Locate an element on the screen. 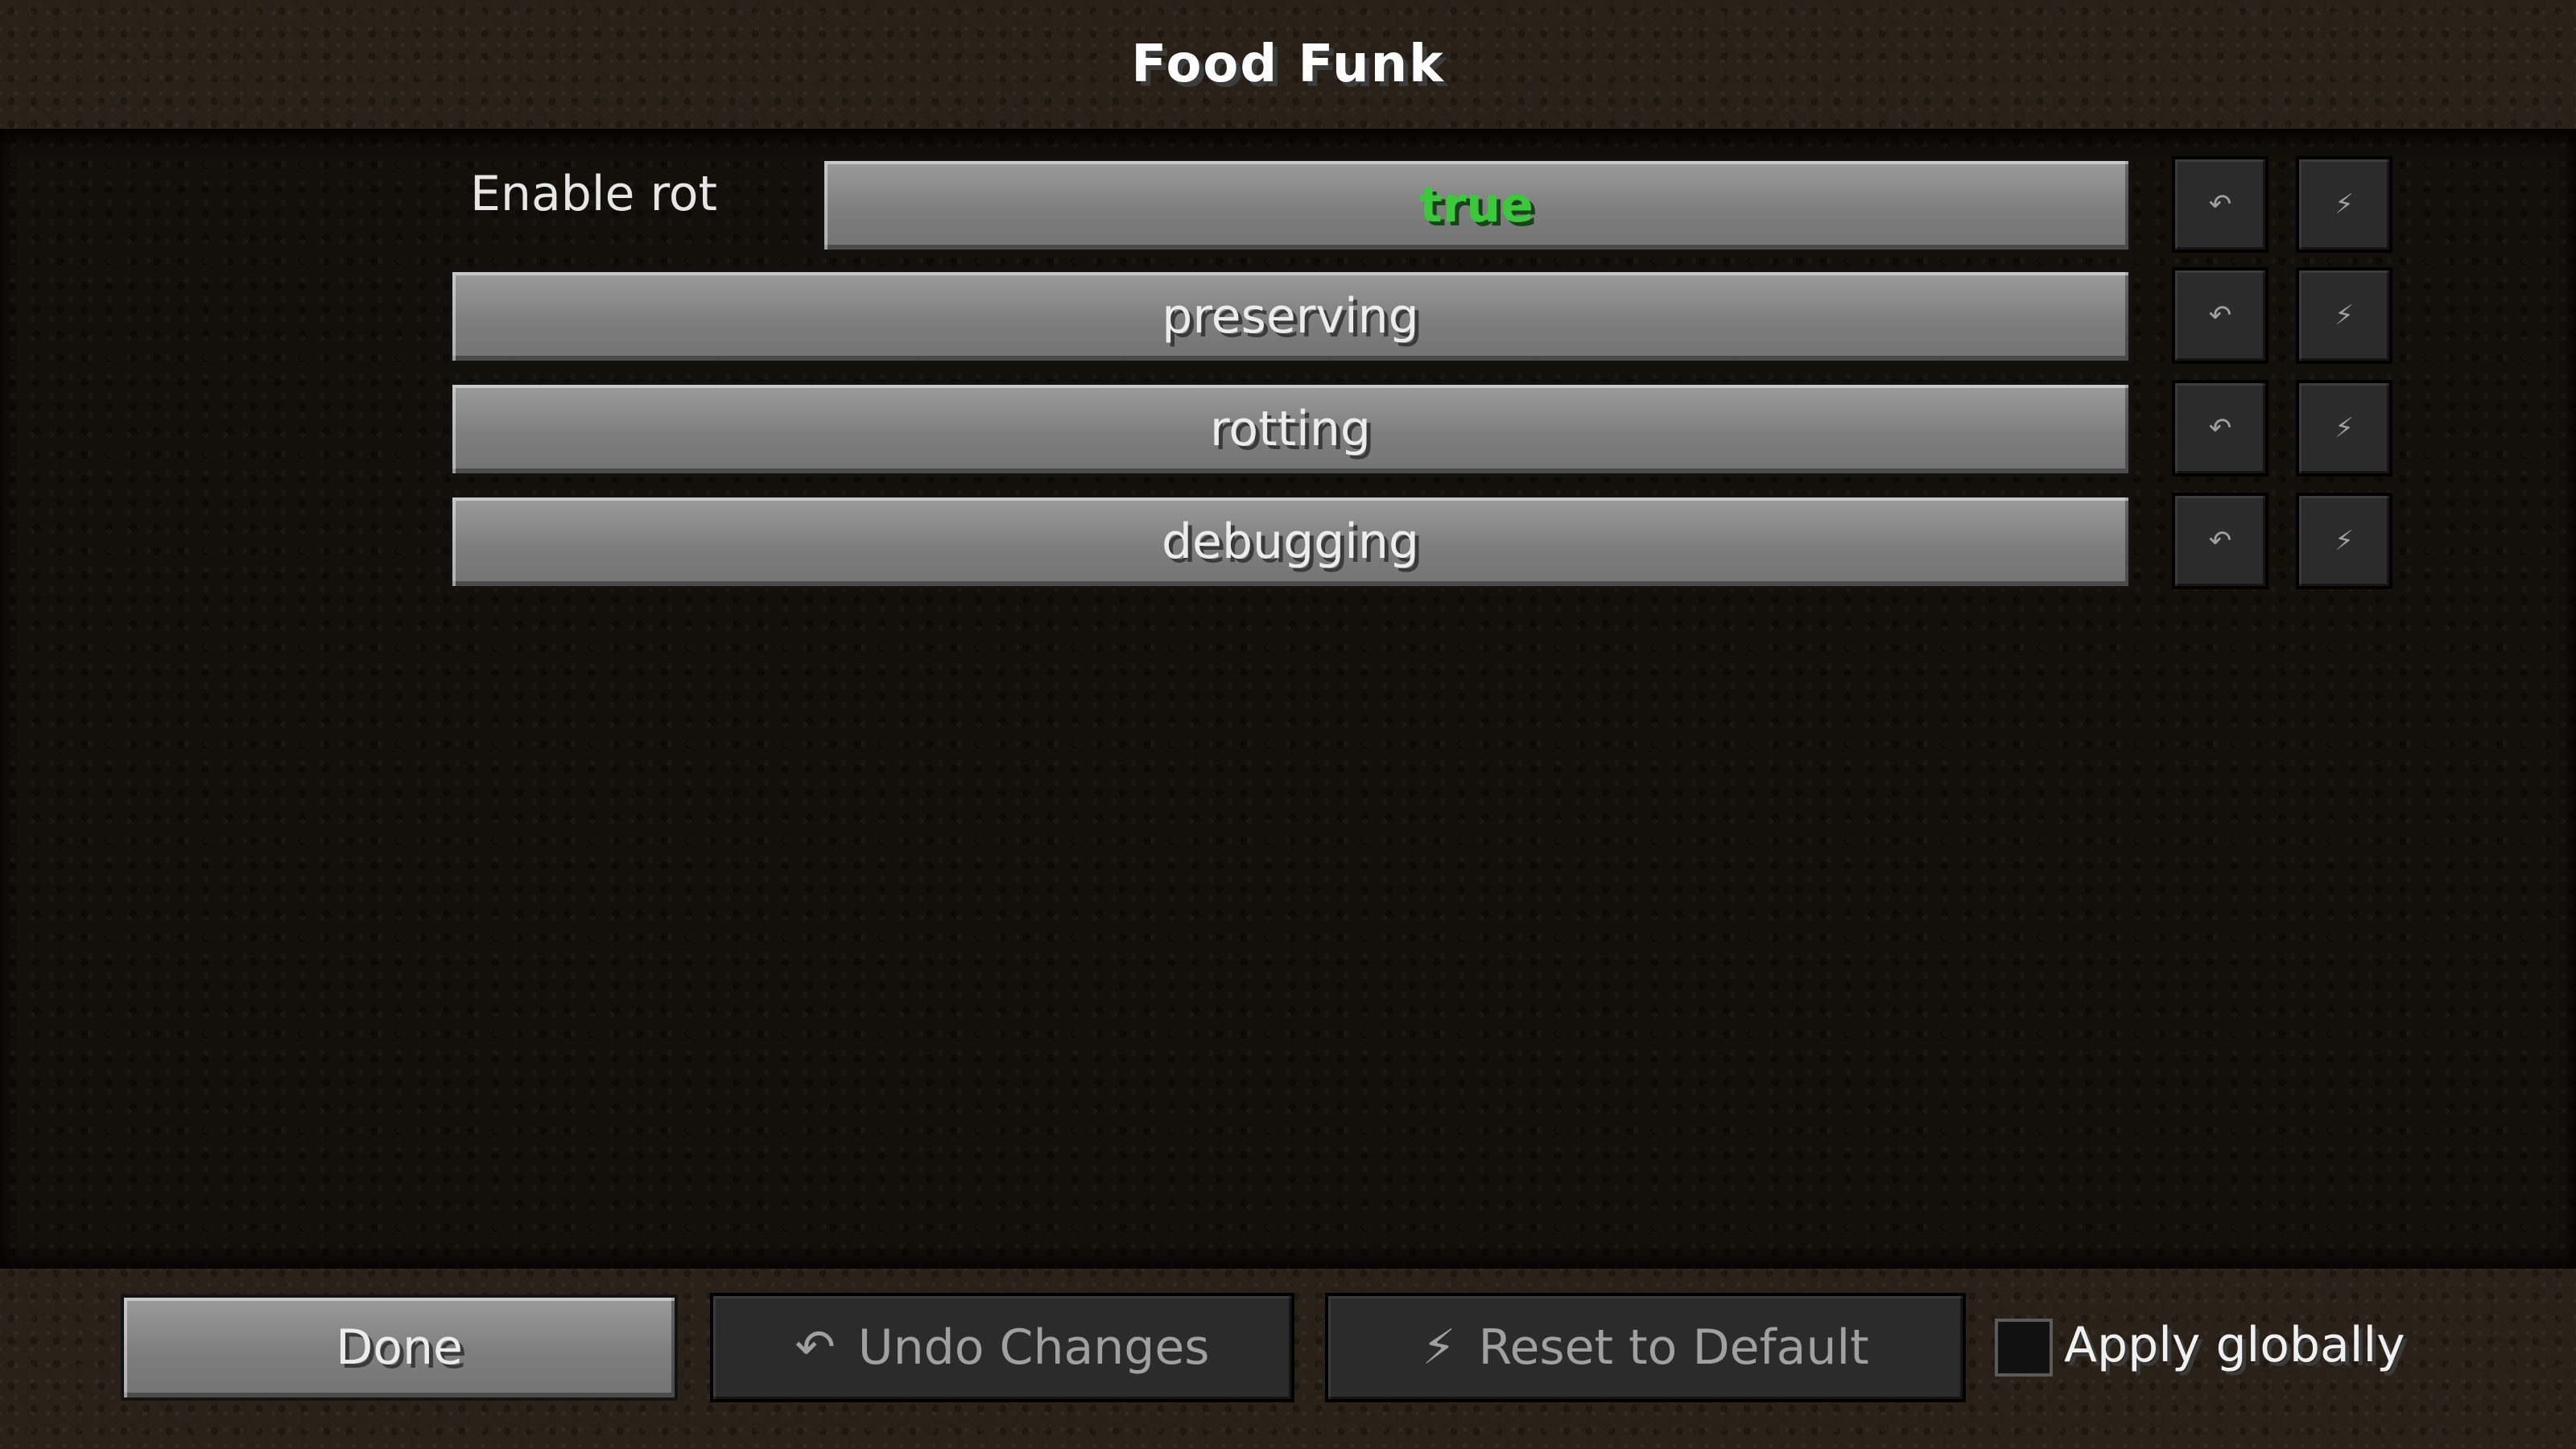 This screenshot has width=2576, height=1449. done-label: Done is located at coordinates (399, 1347).